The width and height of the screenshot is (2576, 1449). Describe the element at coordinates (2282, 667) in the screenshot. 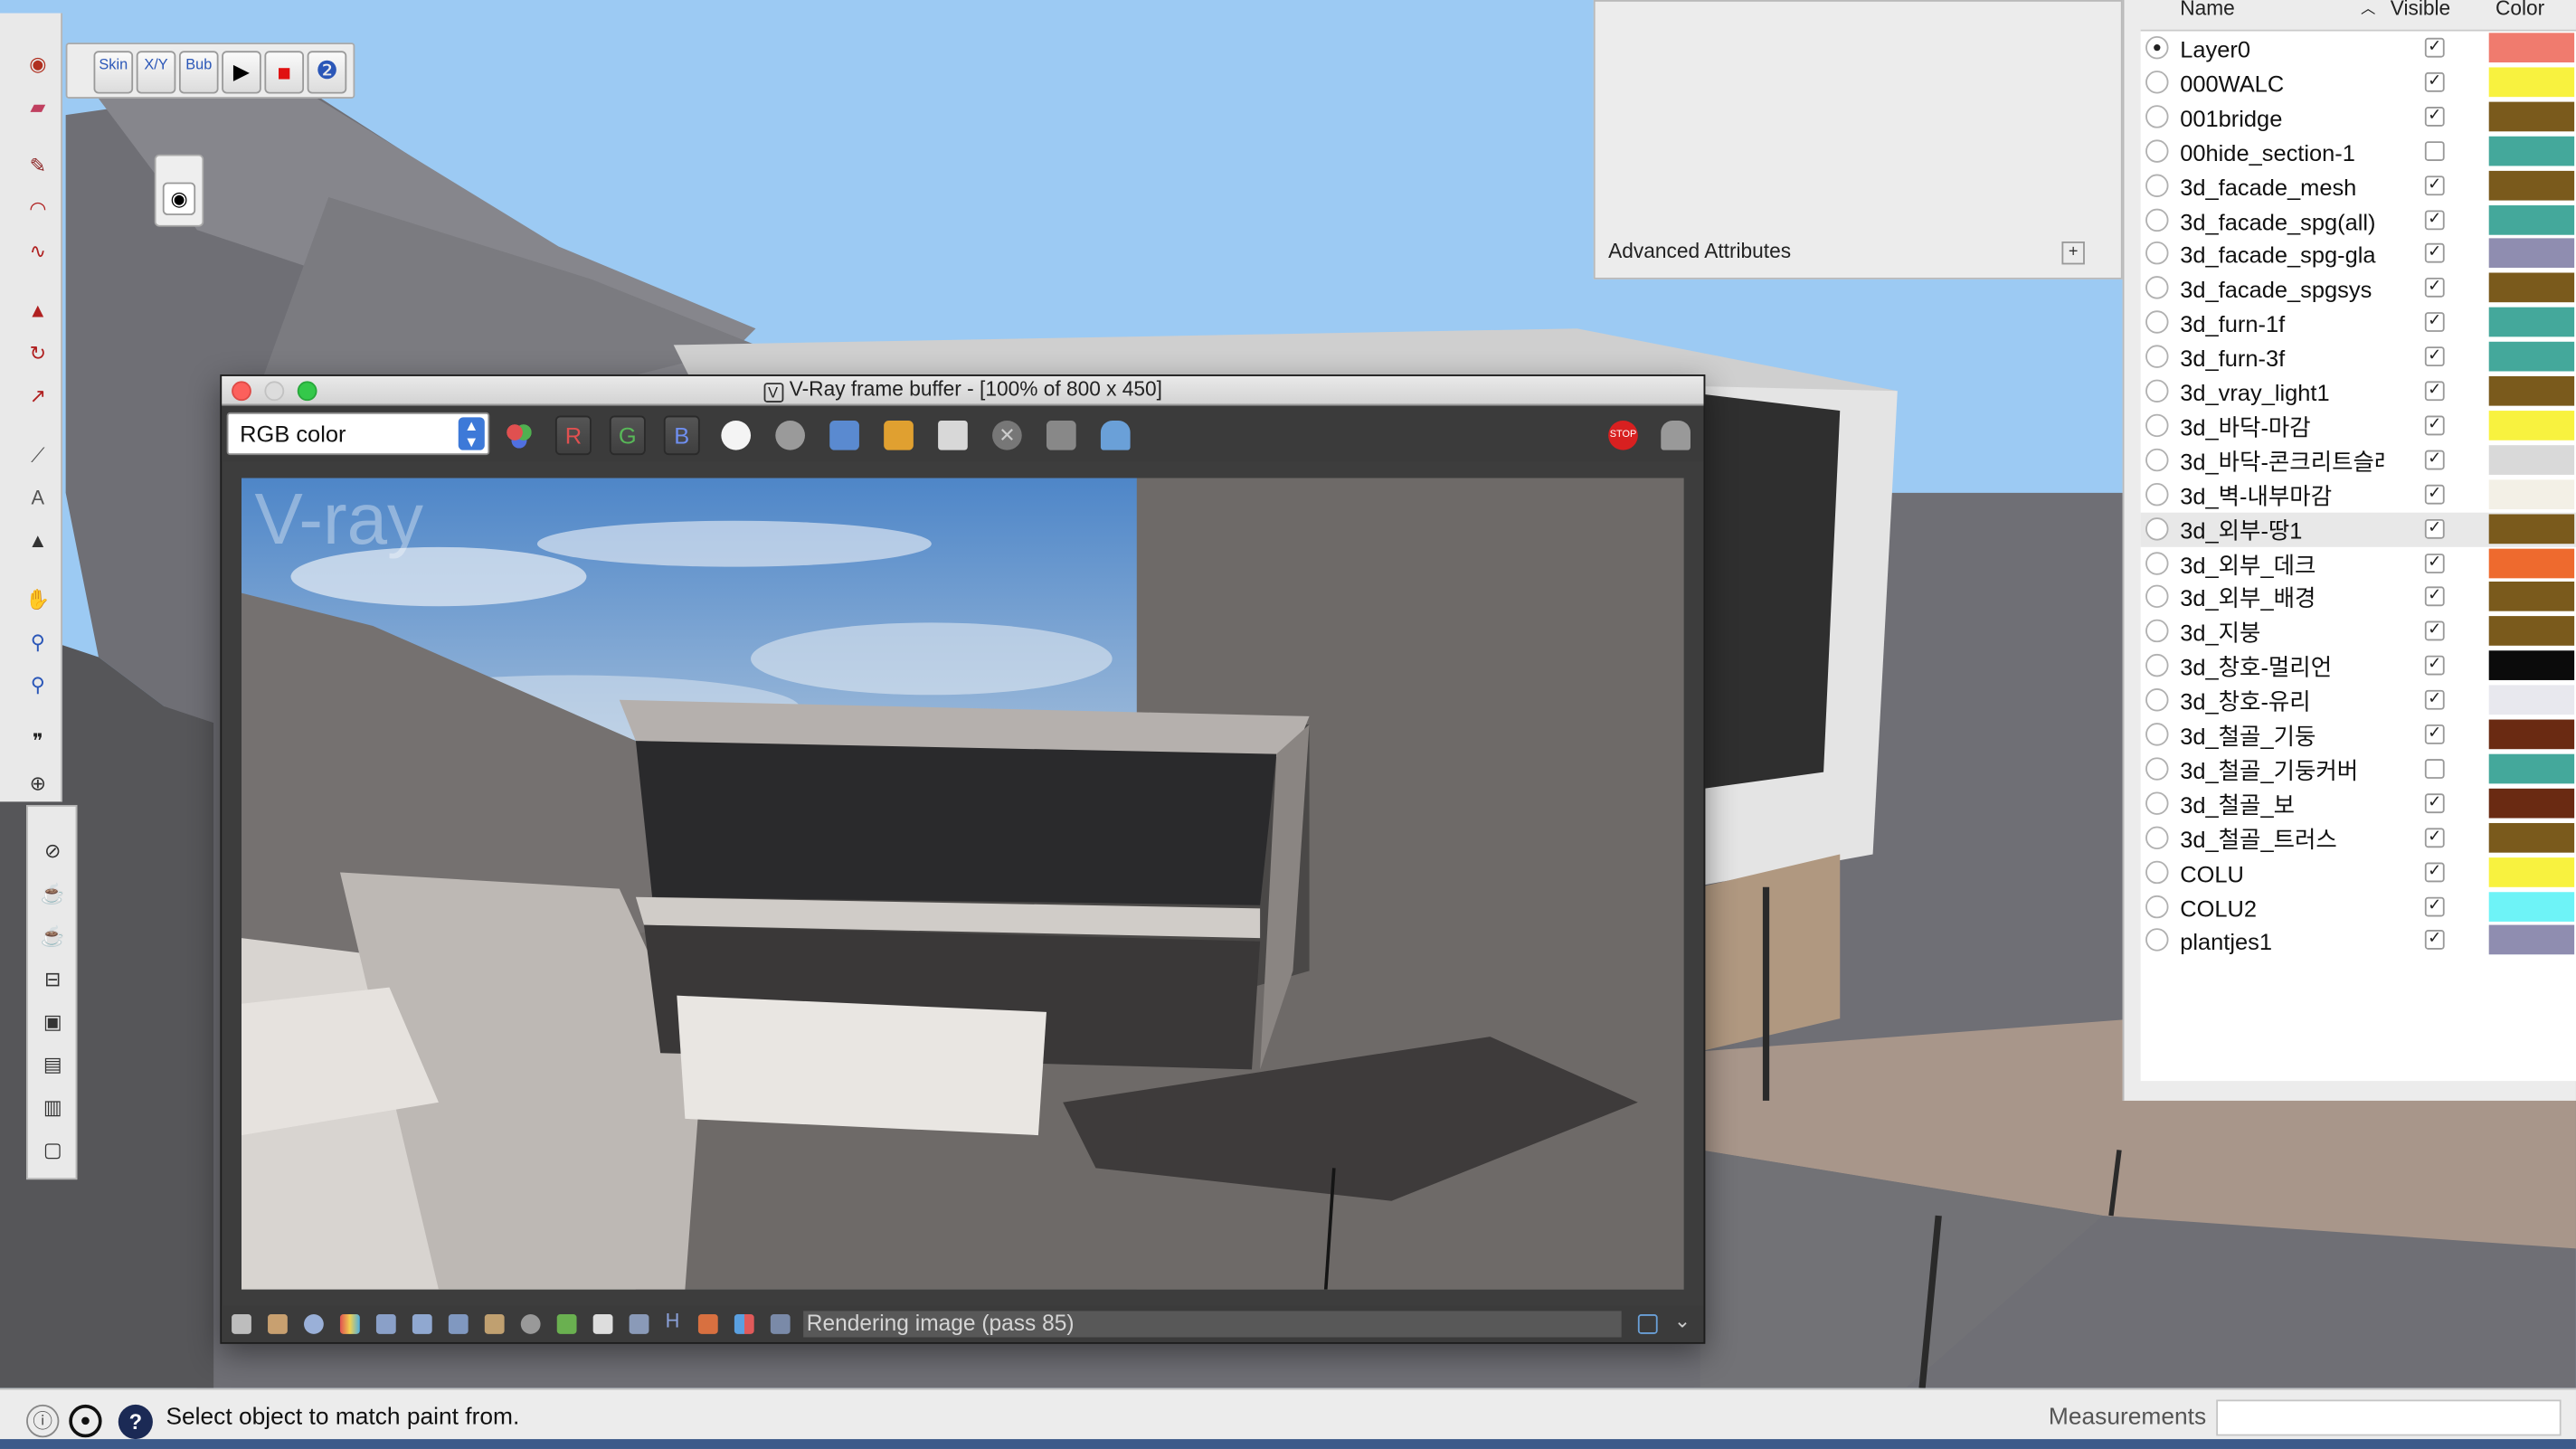

I see `layer-name: 3d_창호-멀리언` at that location.